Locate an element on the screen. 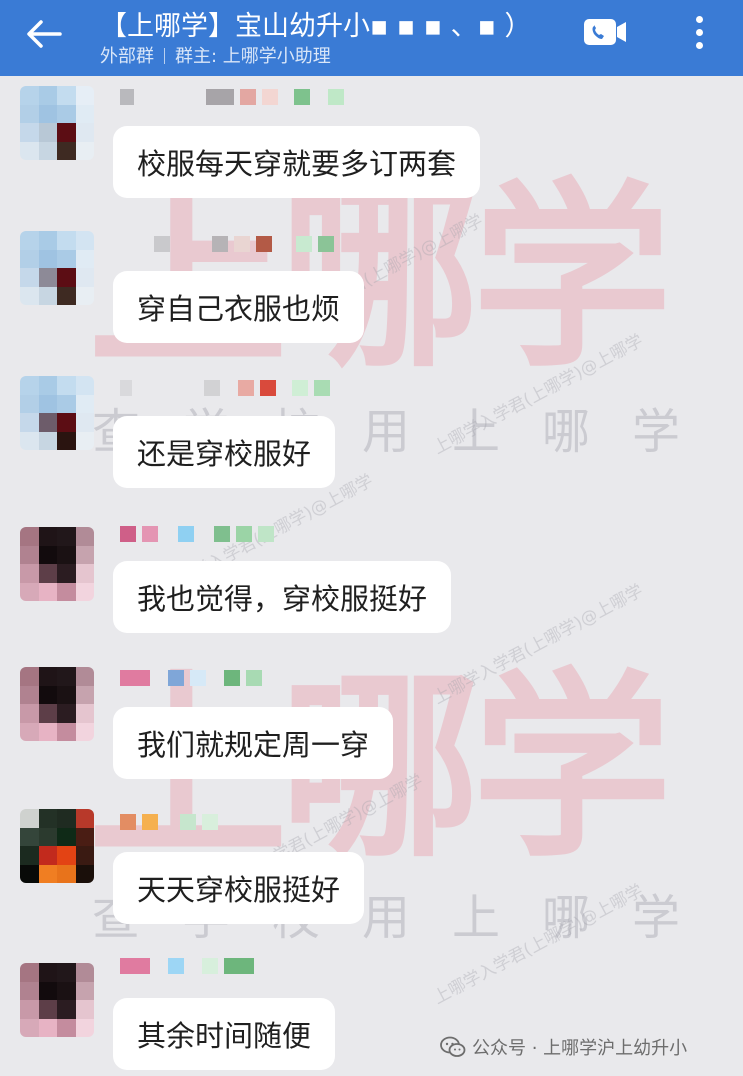 This screenshot has height=1076, width=743. back-button is located at coordinates (44, 34).